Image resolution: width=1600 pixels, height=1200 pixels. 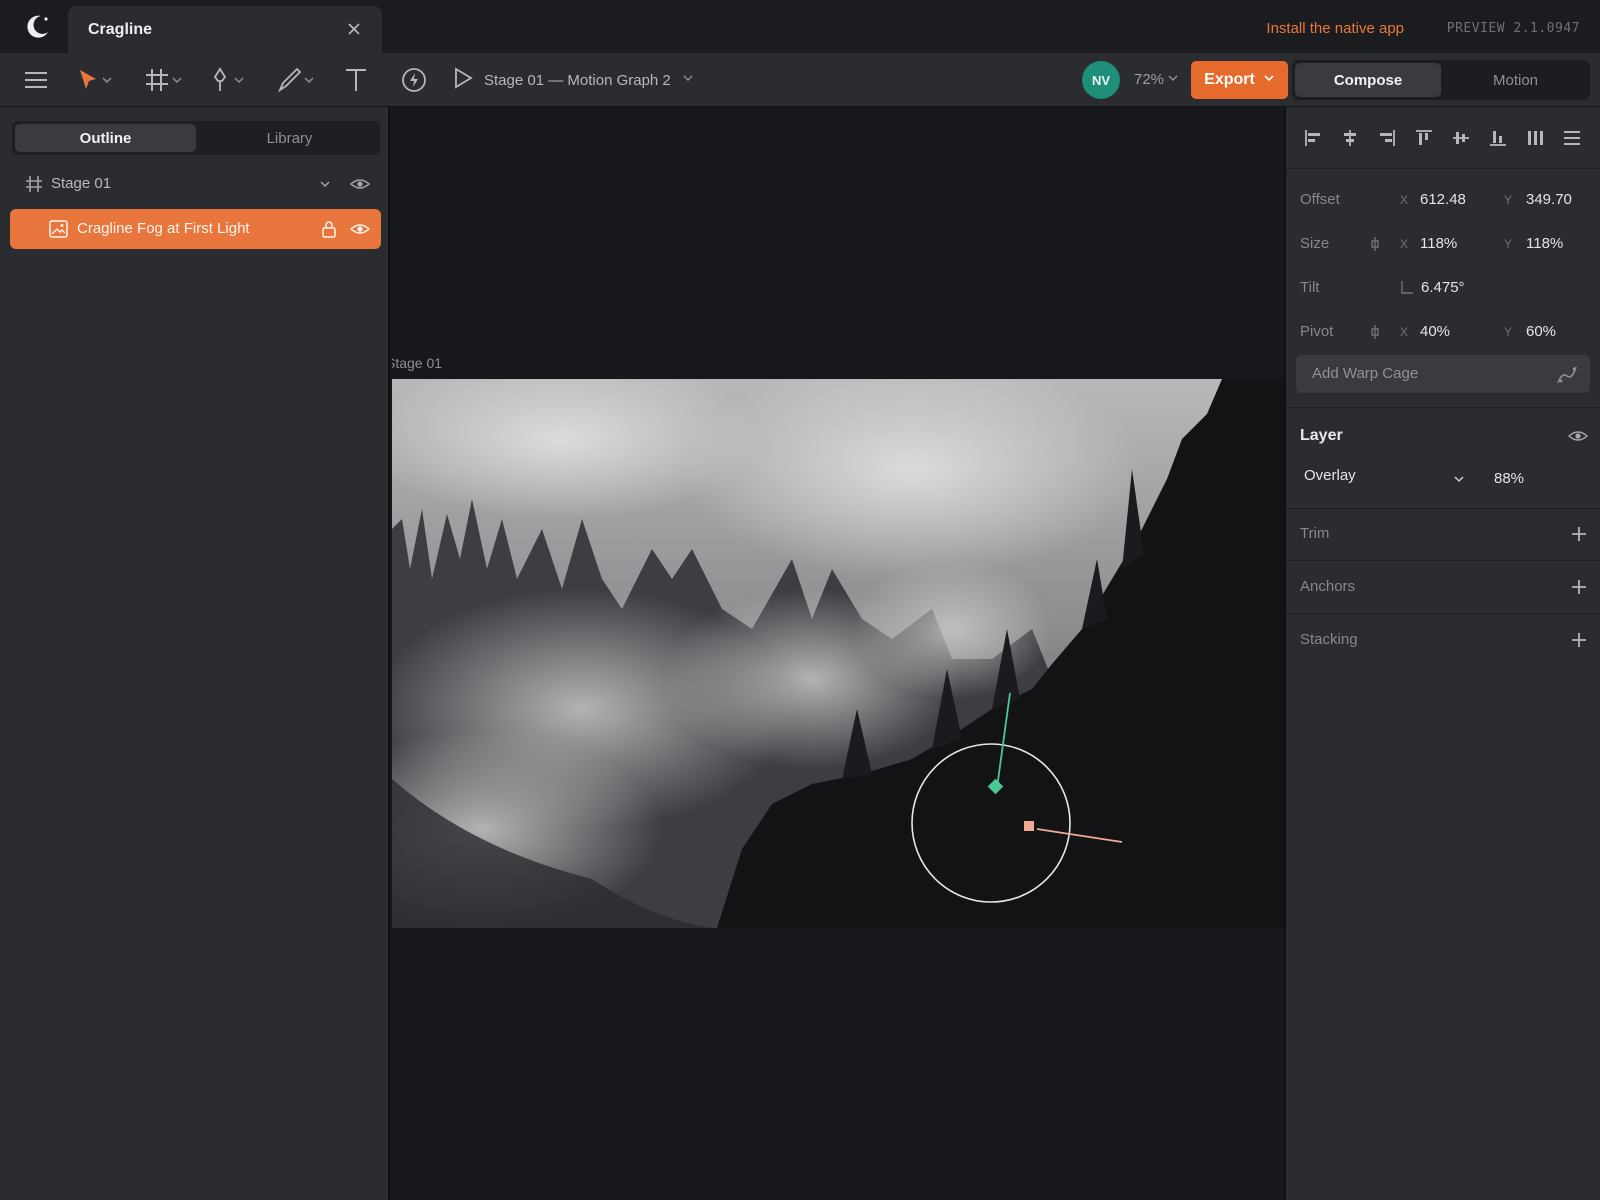 I want to click on panel-tabs: Outline Library, so click(x=196, y=138).